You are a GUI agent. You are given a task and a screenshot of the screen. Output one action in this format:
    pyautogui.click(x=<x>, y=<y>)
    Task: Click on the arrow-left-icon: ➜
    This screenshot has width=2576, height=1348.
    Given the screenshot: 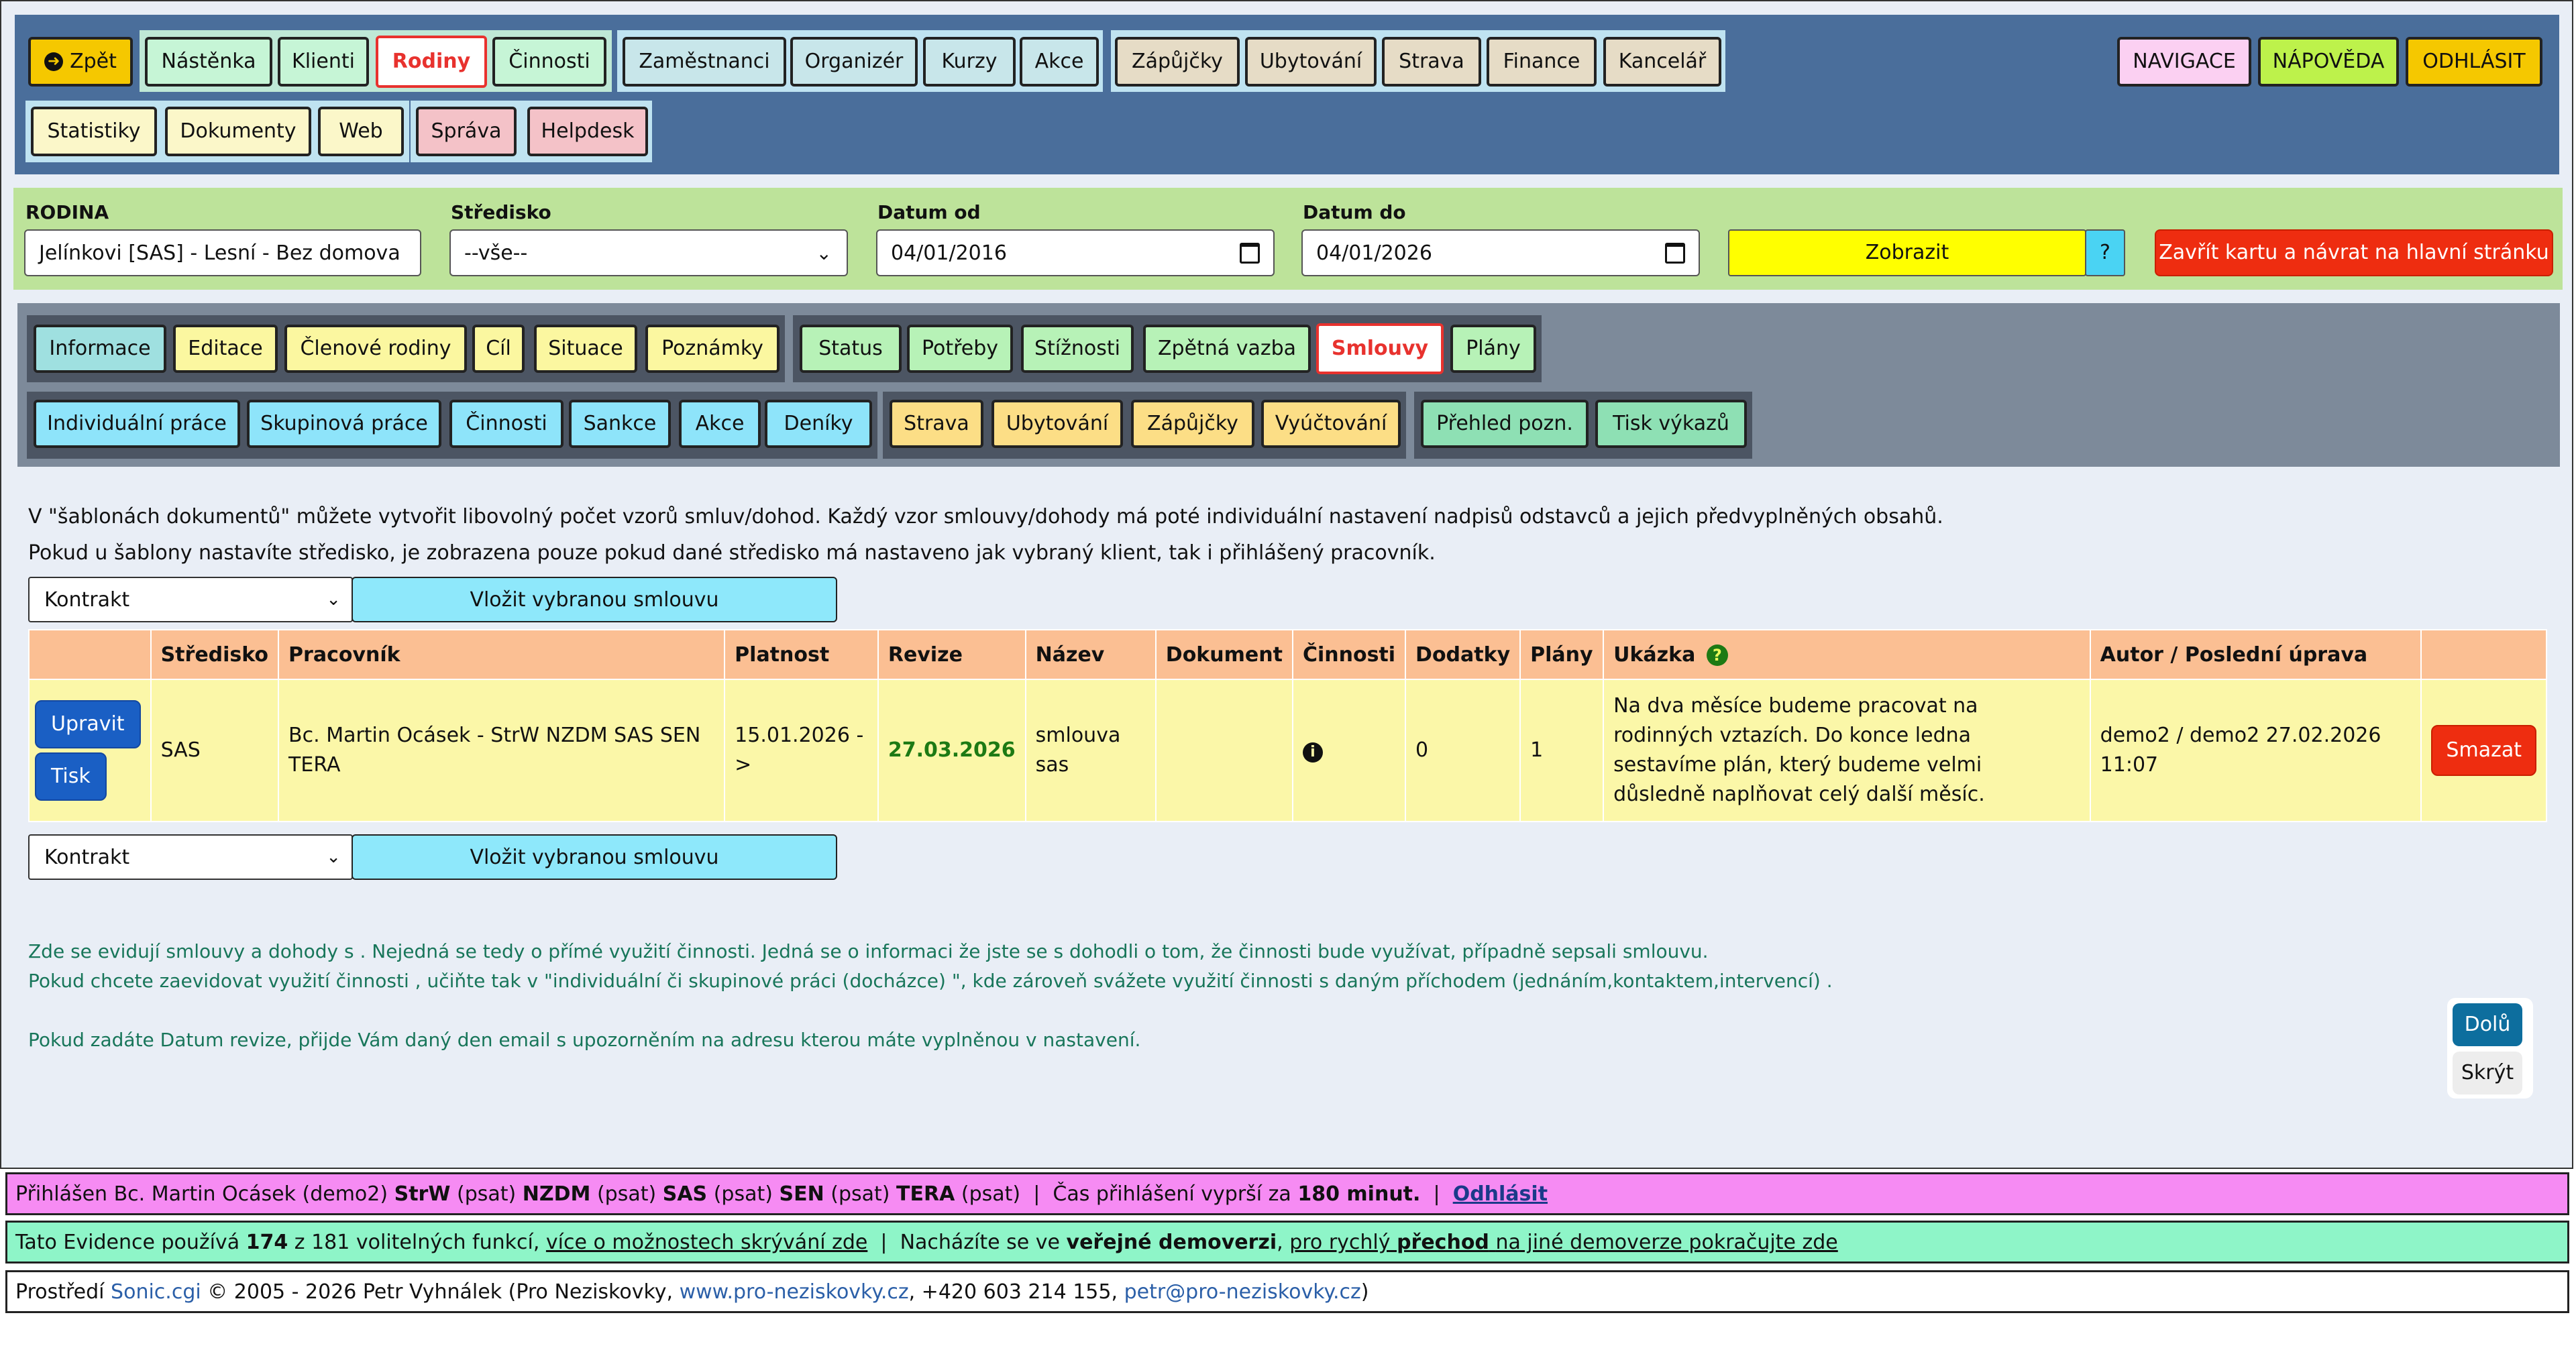 What is the action you would take?
    pyautogui.click(x=54, y=61)
    